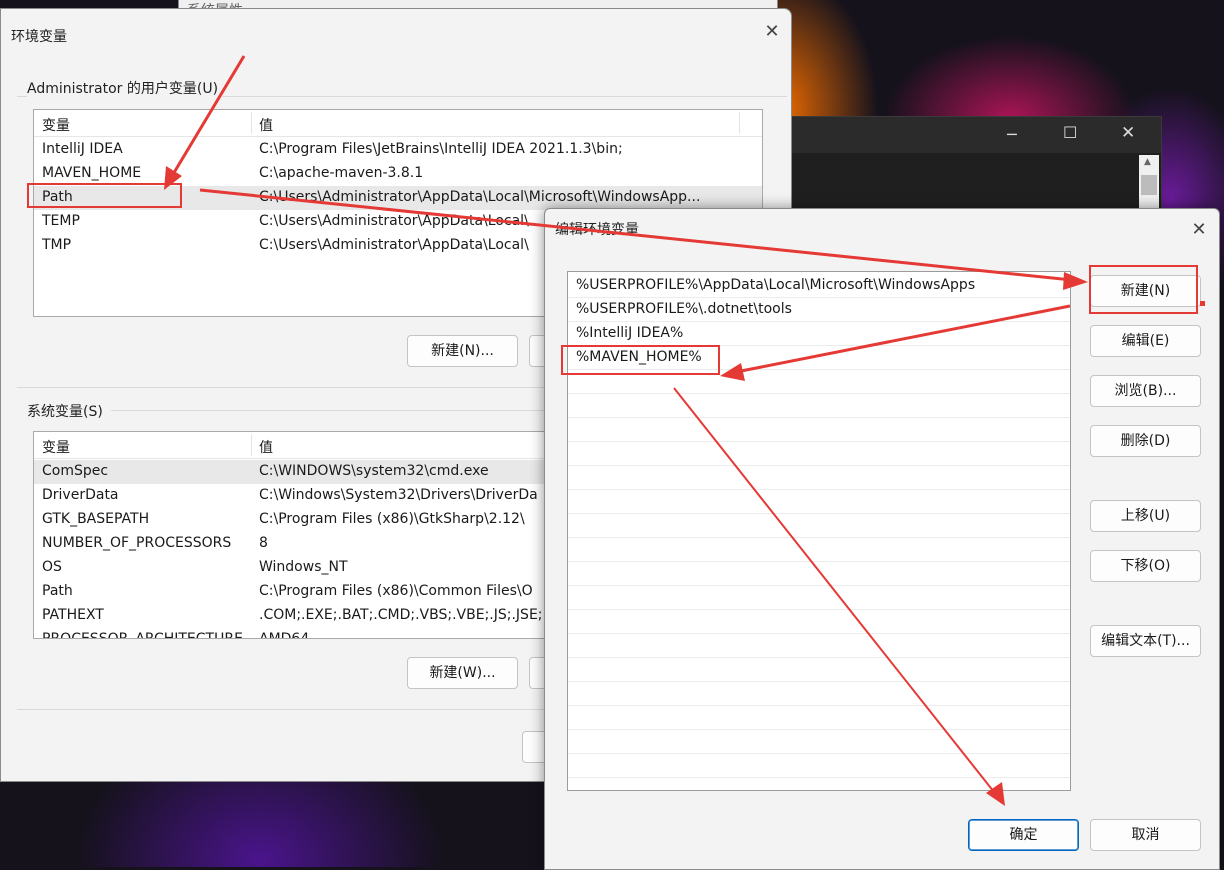  What do you see at coordinates (75, 471) in the screenshot?
I see `variable-name: ComSpec` at bounding box center [75, 471].